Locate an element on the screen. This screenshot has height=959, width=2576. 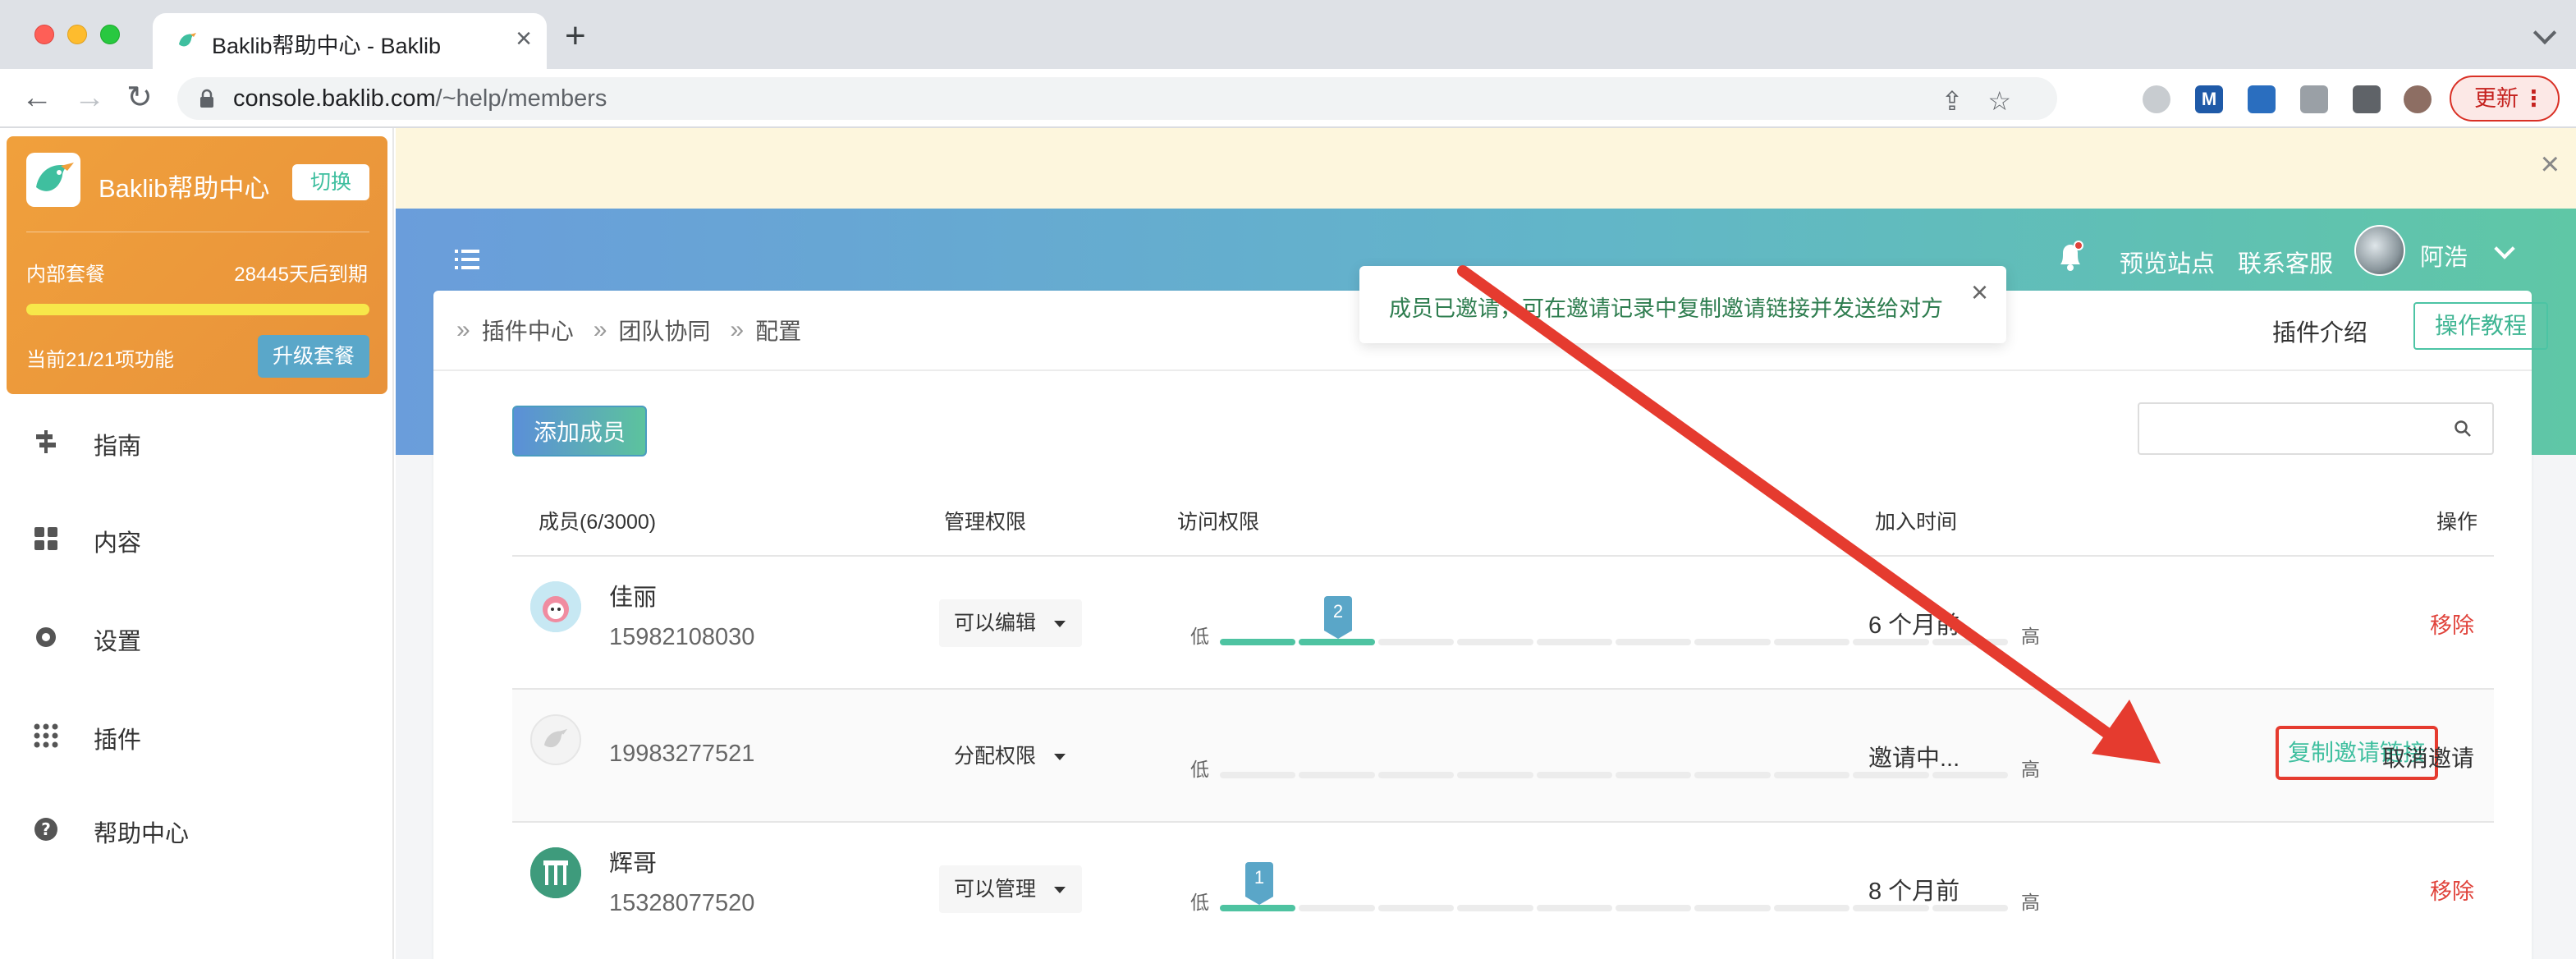
access-level-marker: 2 is located at coordinates (1338, 617).